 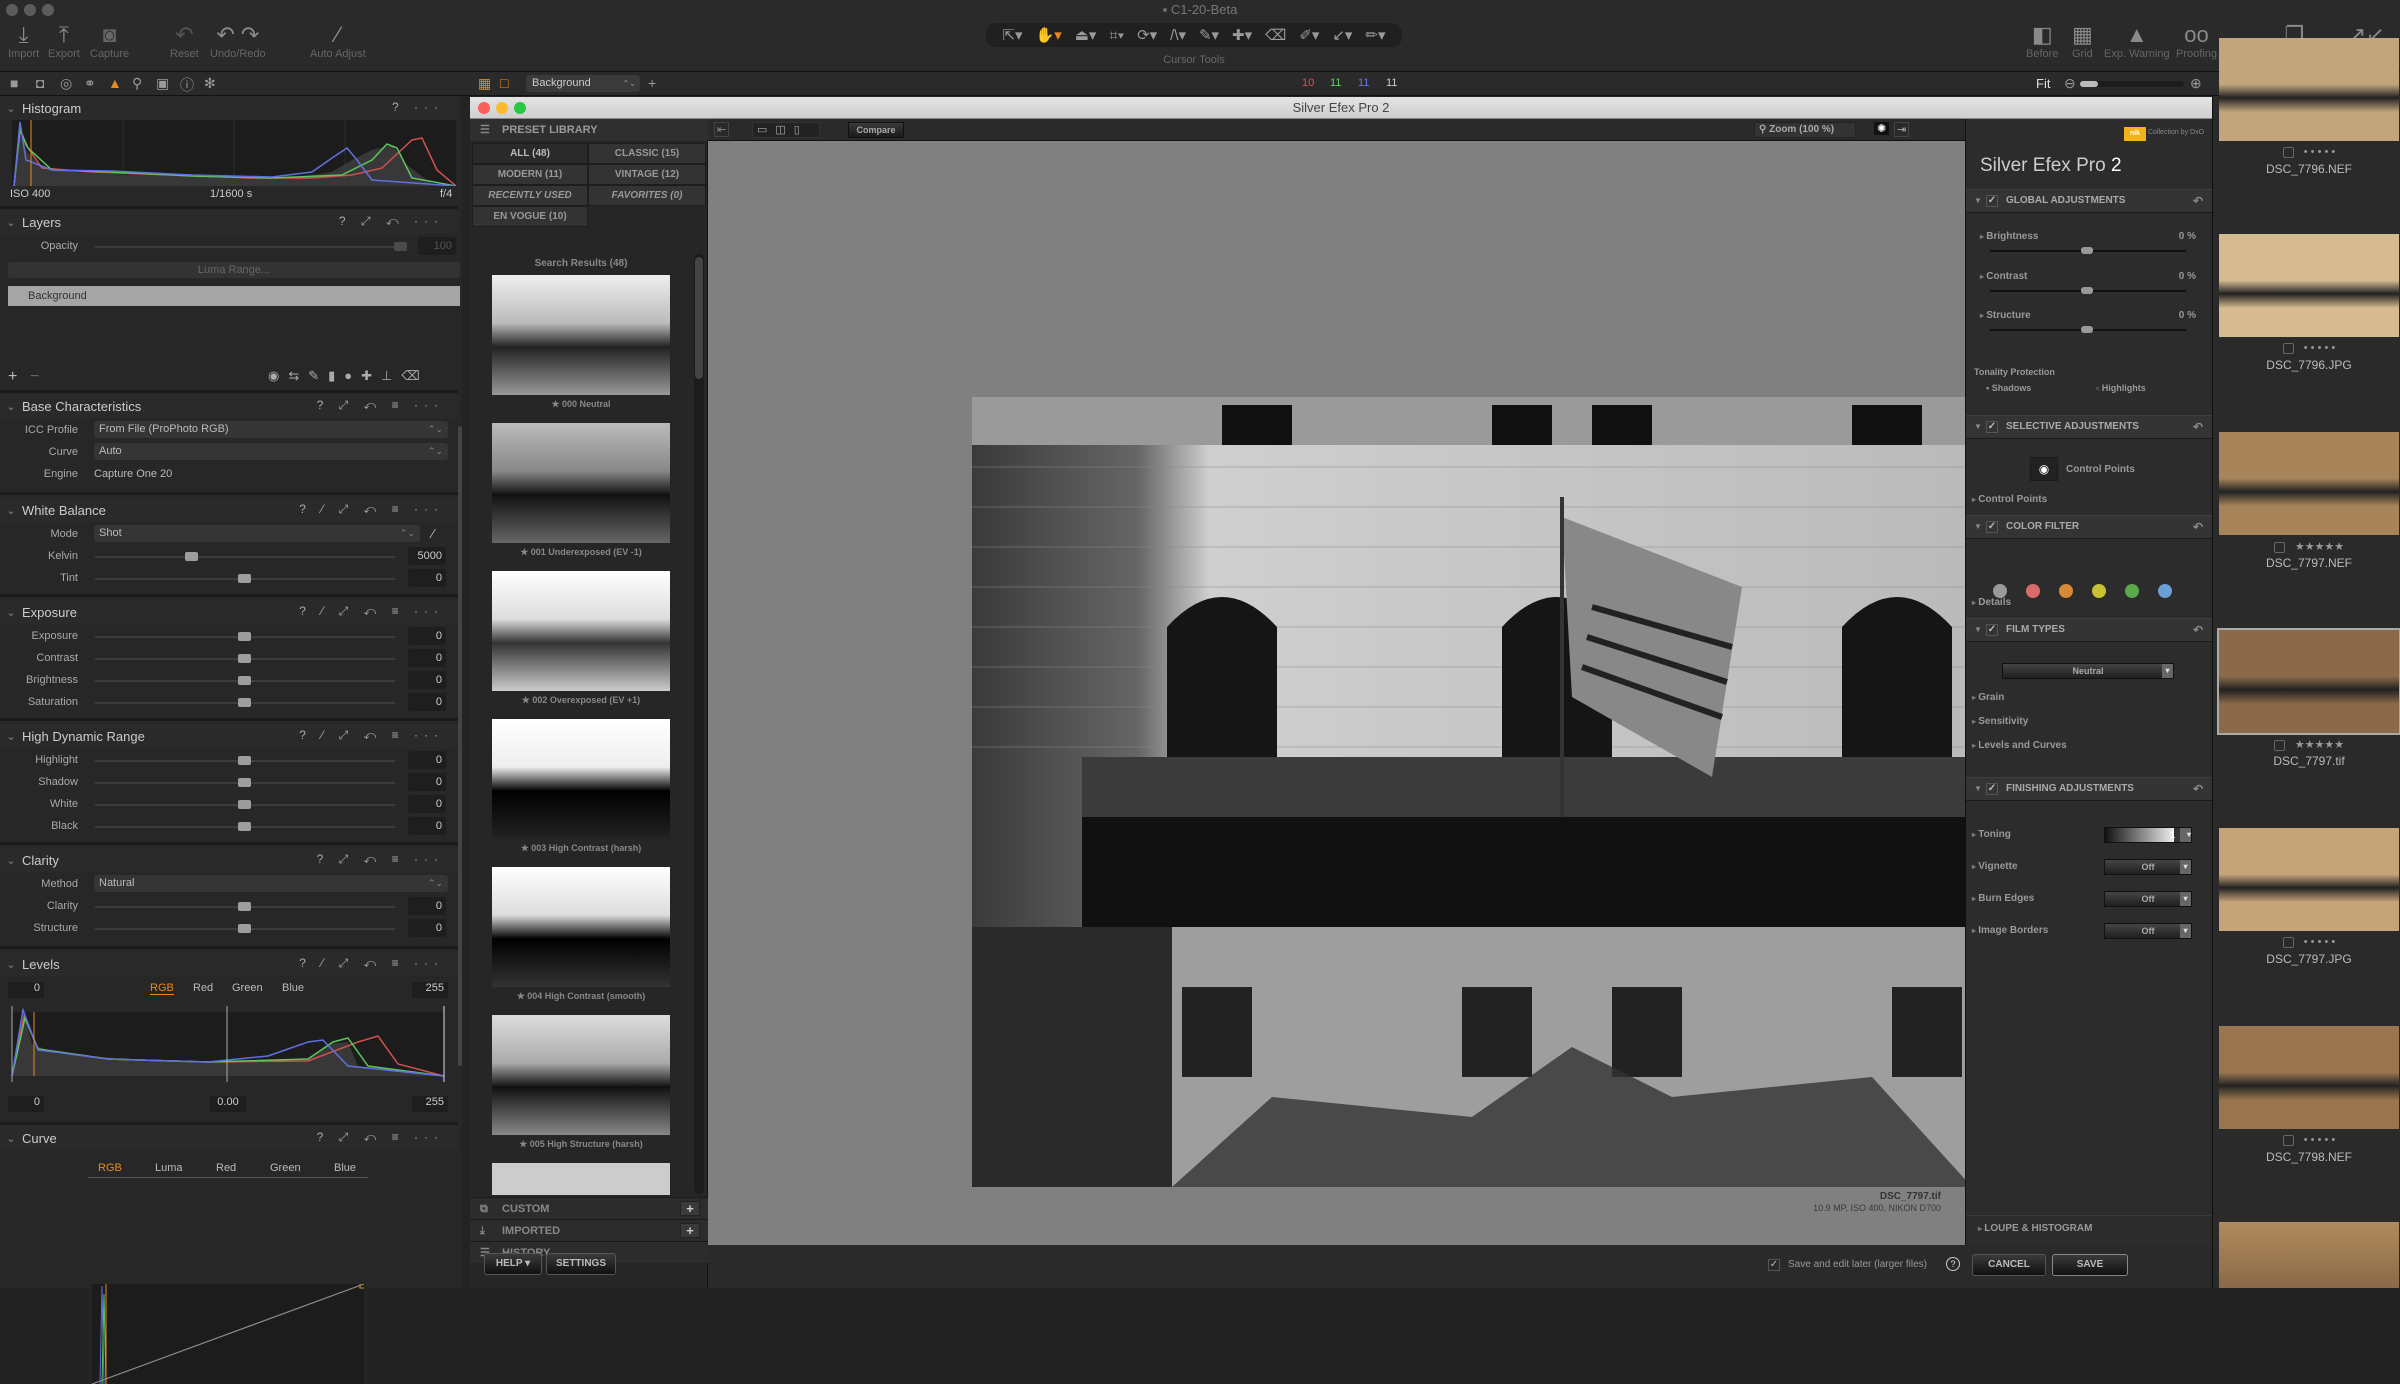 What do you see at coordinates (271, 451) in the screenshot?
I see `curve-select: Auto` at bounding box center [271, 451].